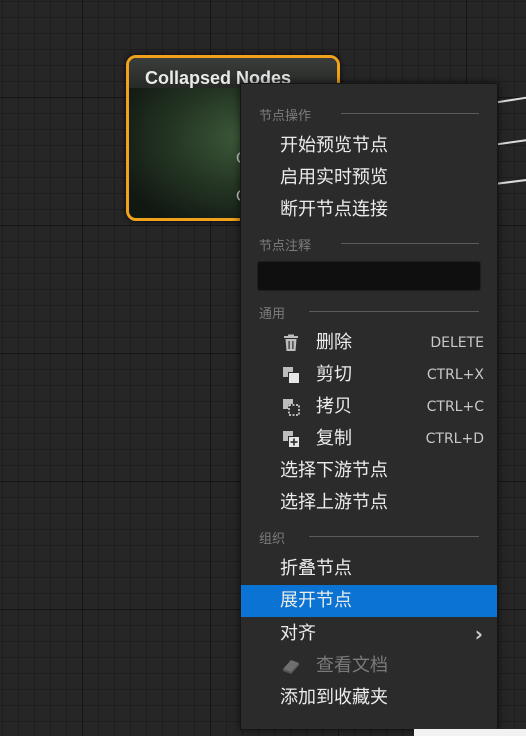 Image resolution: width=526 pixels, height=736 pixels. Describe the element at coordinates (455, 375) in the screenshot. I see `shortcut-label: CTRL+X` at that location.